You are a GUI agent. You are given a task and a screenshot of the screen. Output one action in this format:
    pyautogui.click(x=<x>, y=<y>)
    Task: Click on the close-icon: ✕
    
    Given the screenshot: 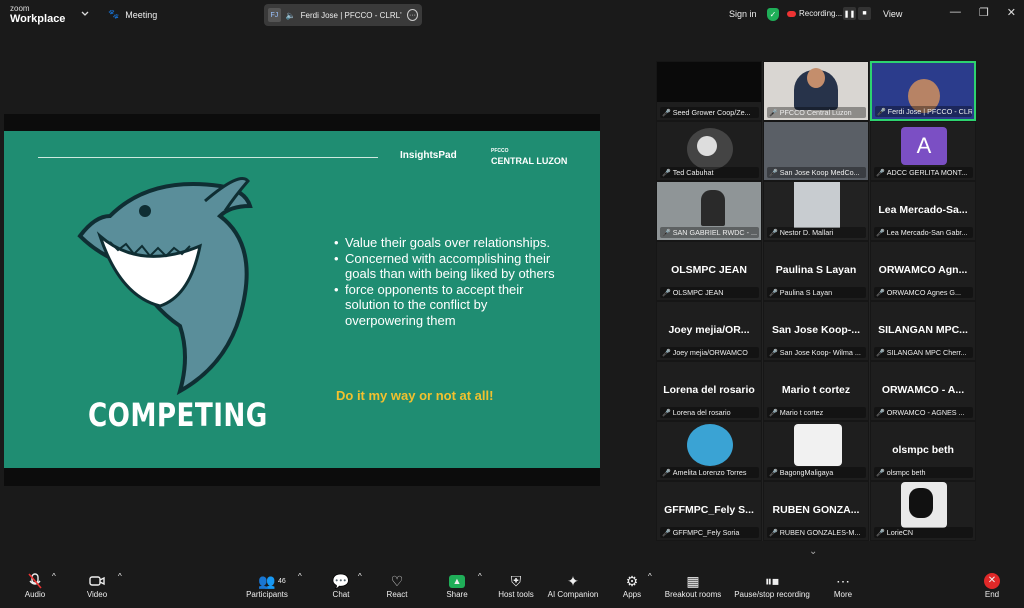 What is the action you would take?
    pyautogui.click(x=1011, y=12)
    